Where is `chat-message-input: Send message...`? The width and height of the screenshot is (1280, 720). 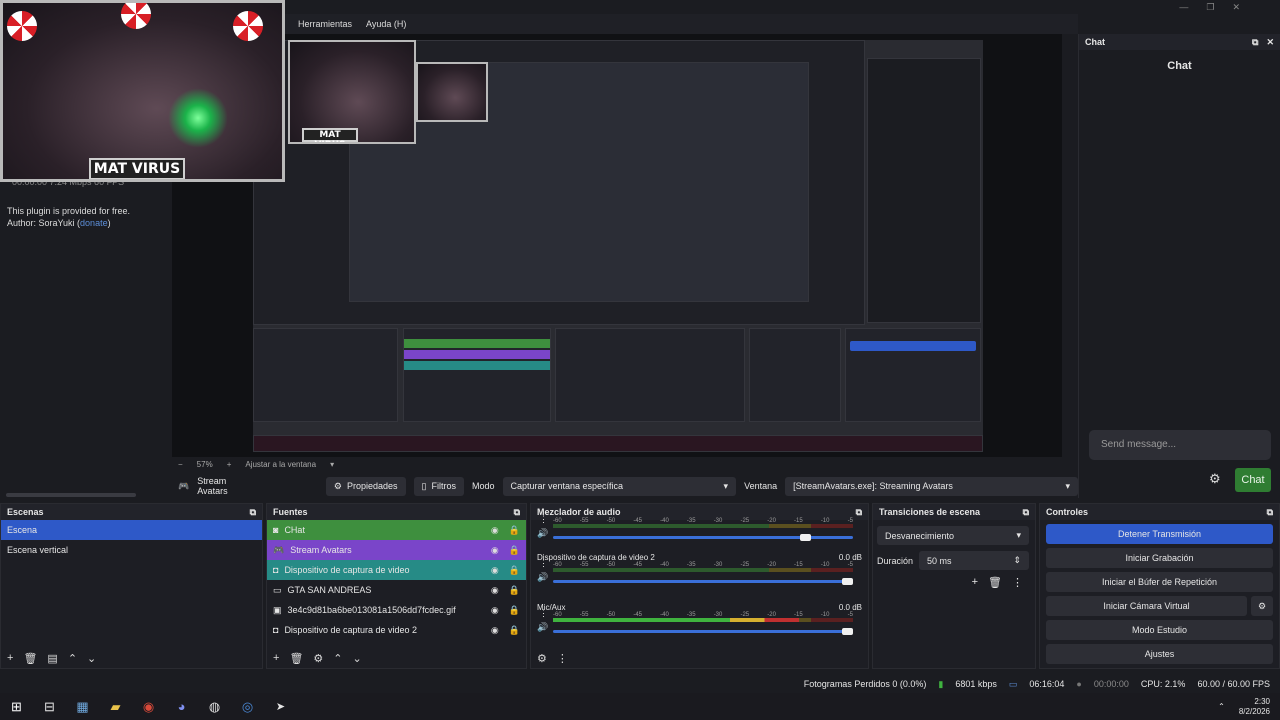 chat-message-input: Send message... is located at coordinates (1180, 445).